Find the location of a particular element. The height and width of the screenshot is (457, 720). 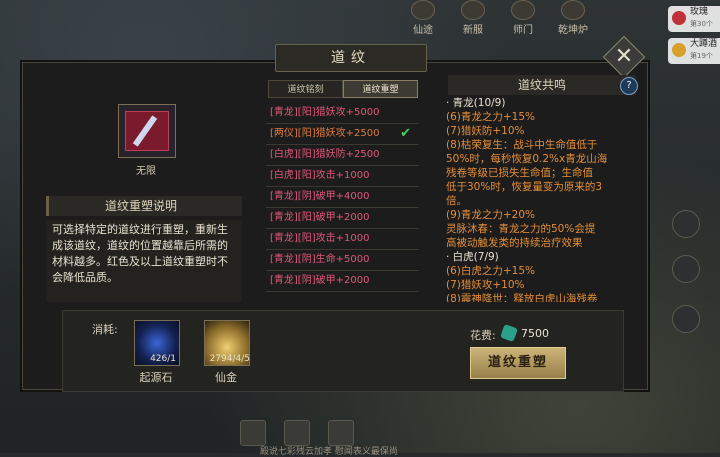

list-item-text: [白虎][阳]猎妖防+2500 is located at coordinates (325, 154).